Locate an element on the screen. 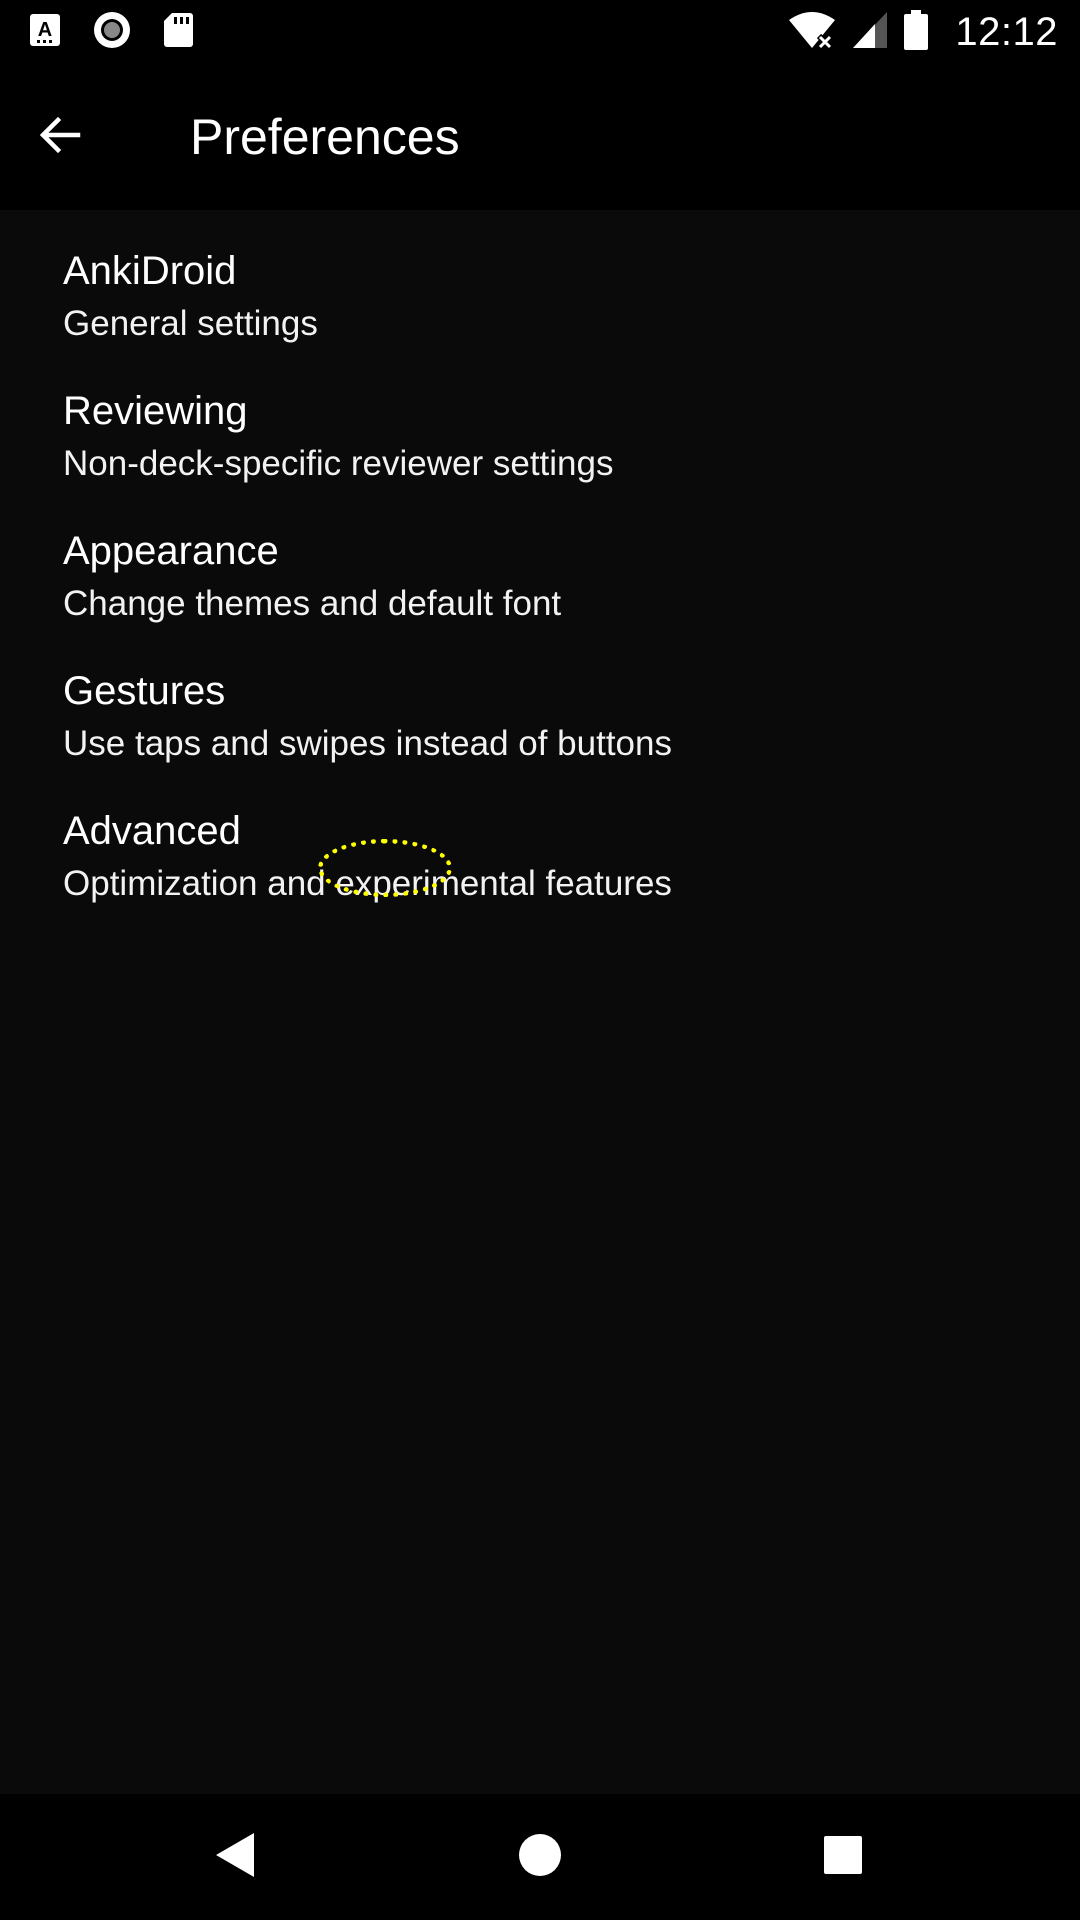  cell-signal-icon is located at coordinates (870, 32).